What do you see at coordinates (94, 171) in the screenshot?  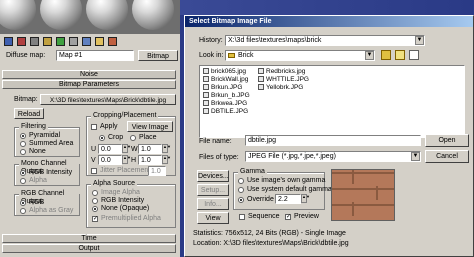 I see `jitter-checkbox` at bounding box center [94, 171].